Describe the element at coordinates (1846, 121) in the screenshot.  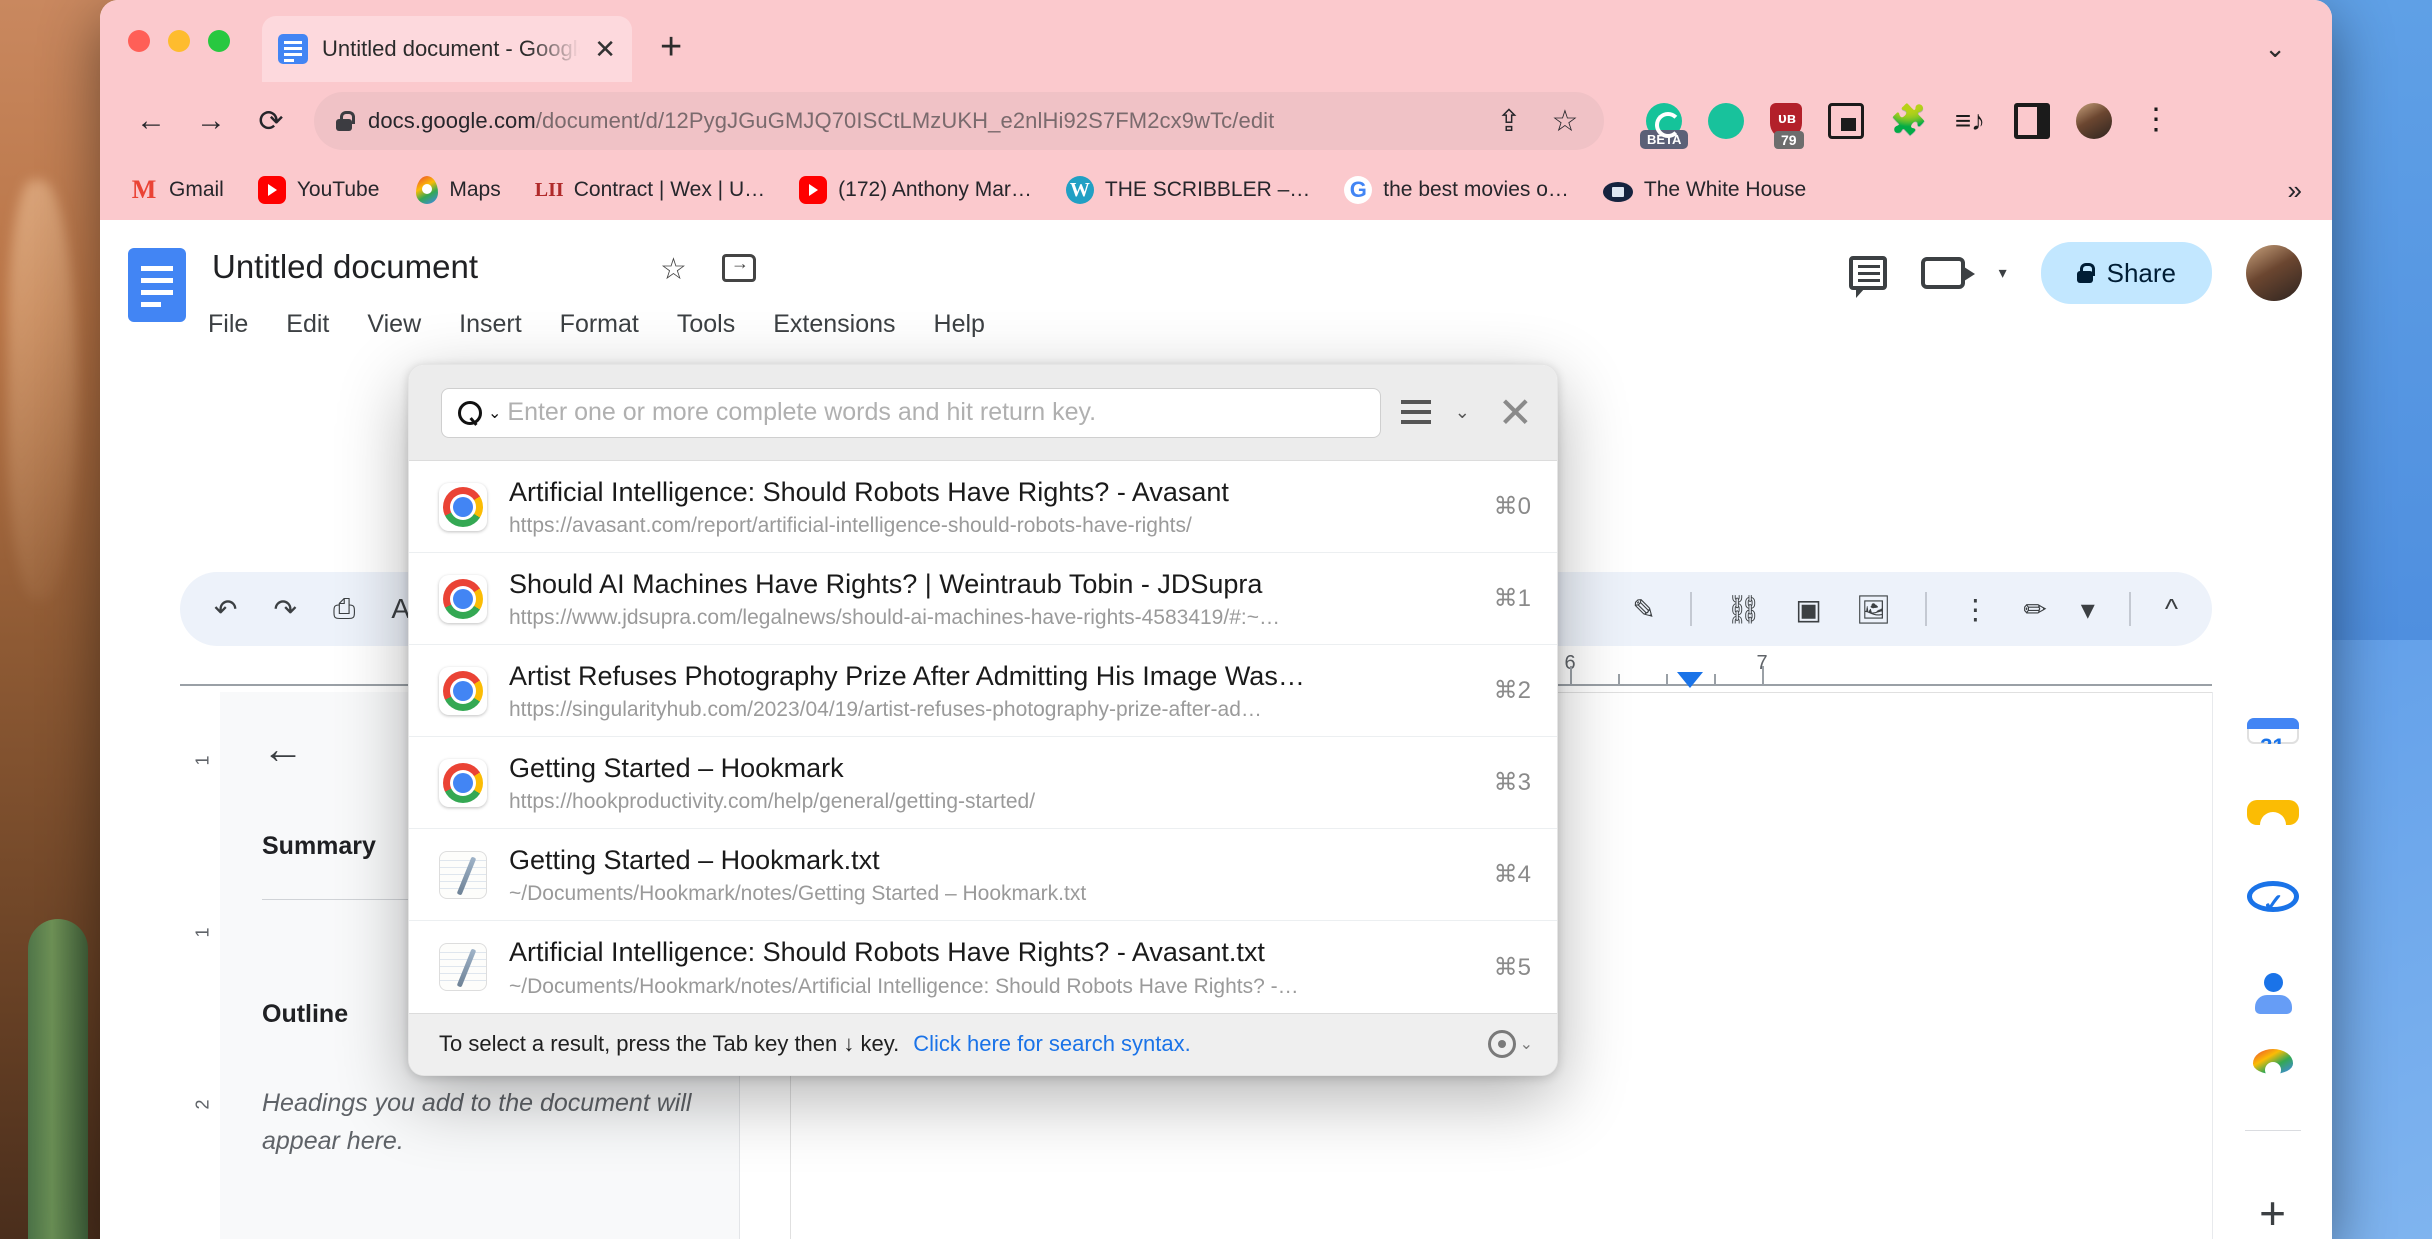
I see `picture-in-picture-icon` at that location.